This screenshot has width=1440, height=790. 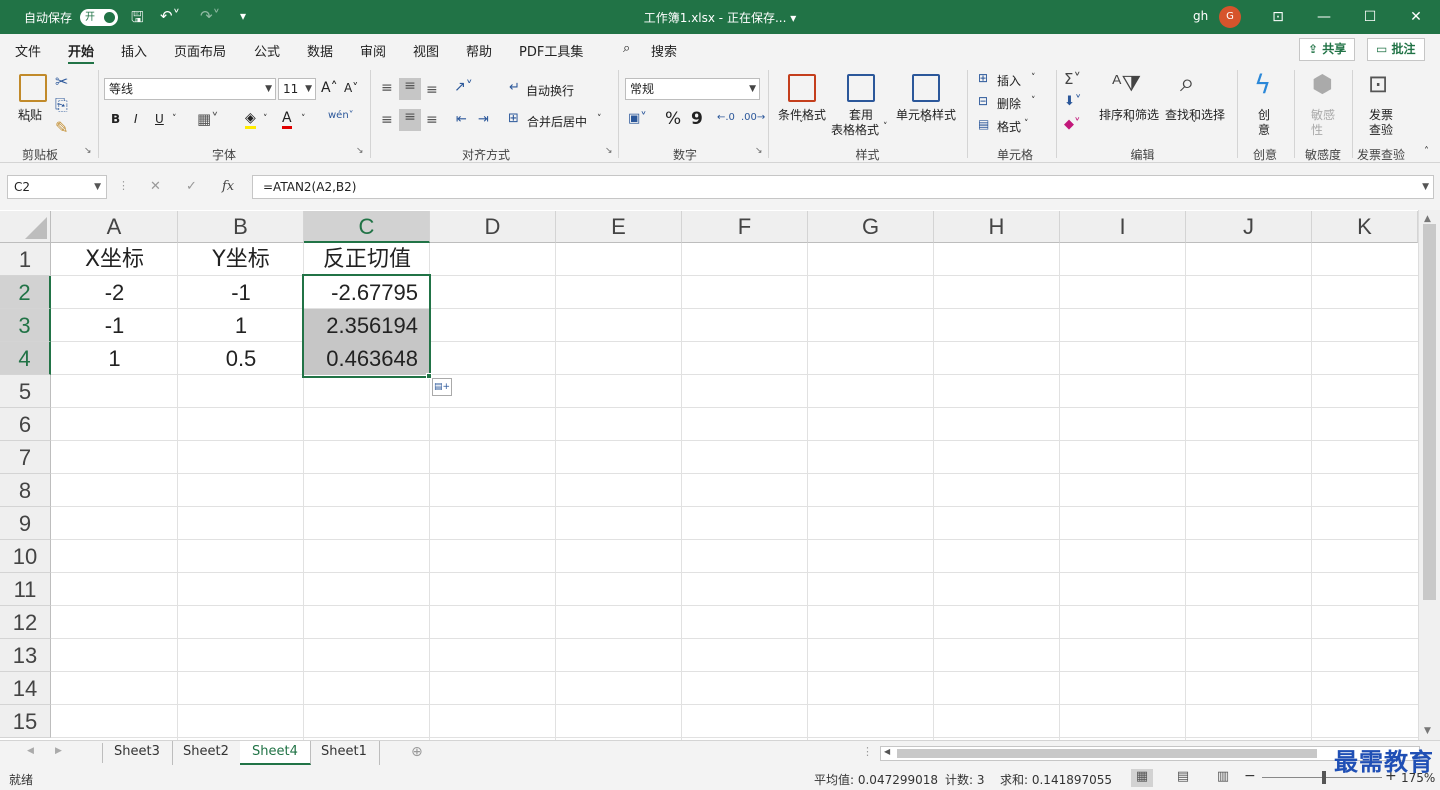 I want to click on italic-button: I, so click(x=136, y=119).